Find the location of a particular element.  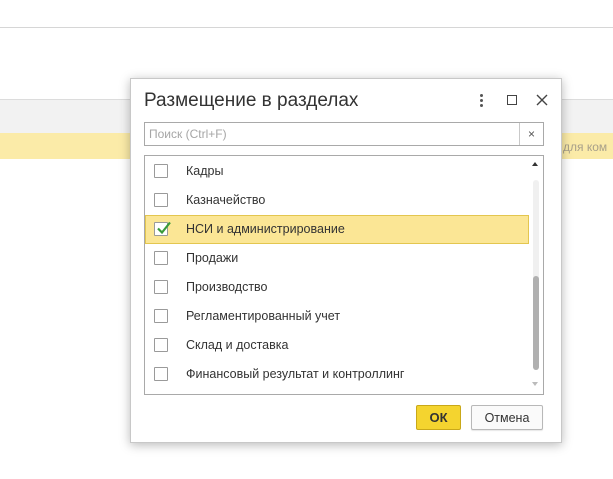

close-button is located at coordinates (542, 100).